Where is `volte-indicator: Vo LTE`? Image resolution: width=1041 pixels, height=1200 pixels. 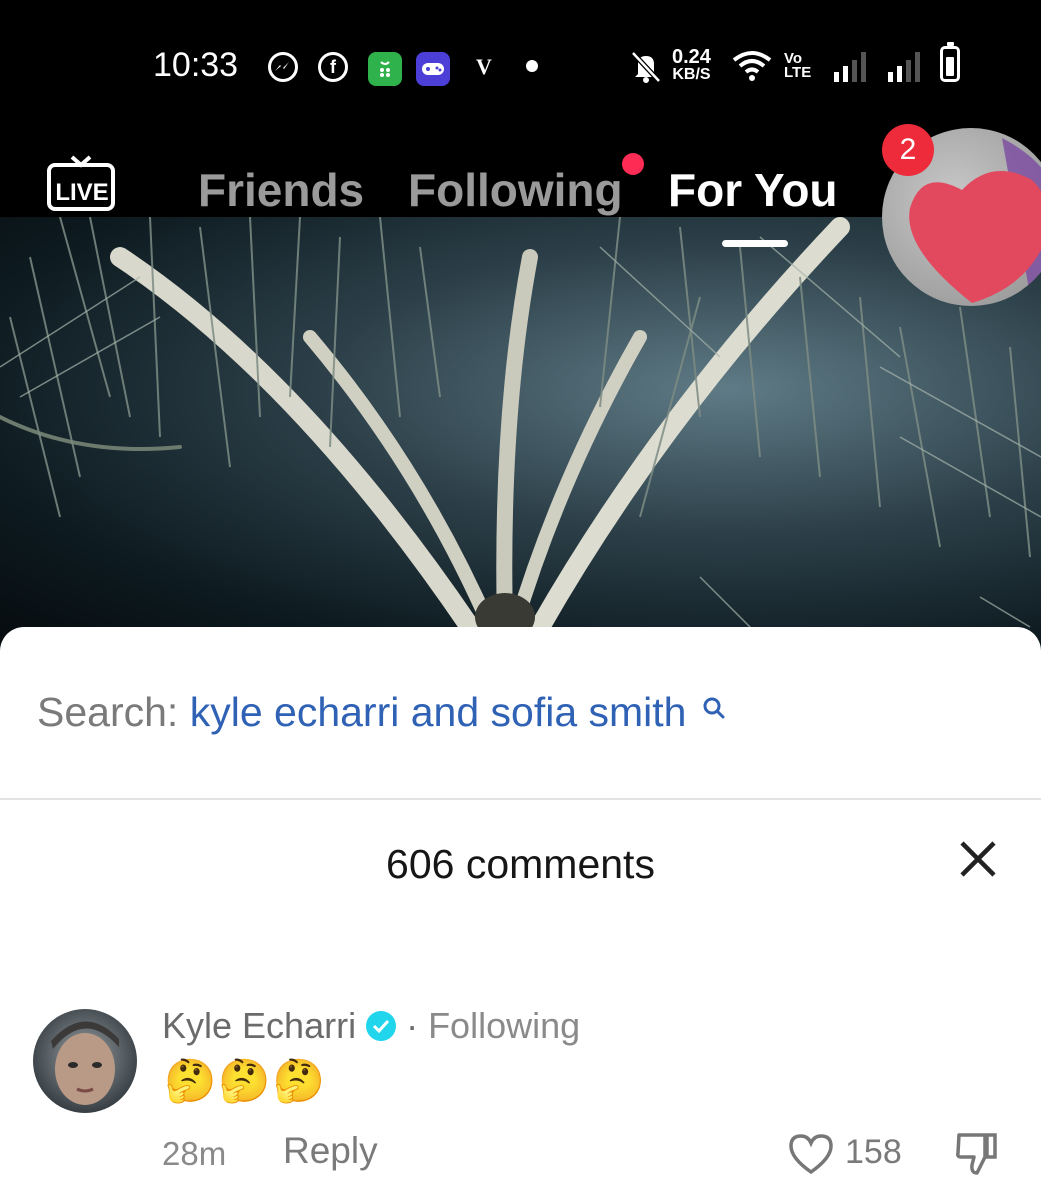 volte-indicator: Vo LTE is located at coordinates (798, 66).